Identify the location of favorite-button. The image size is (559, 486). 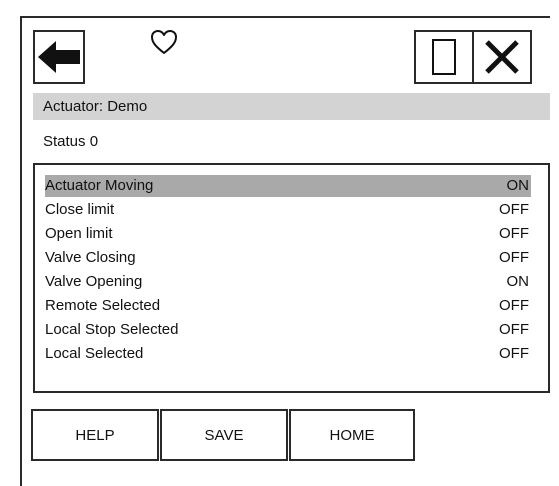
(164, 42).